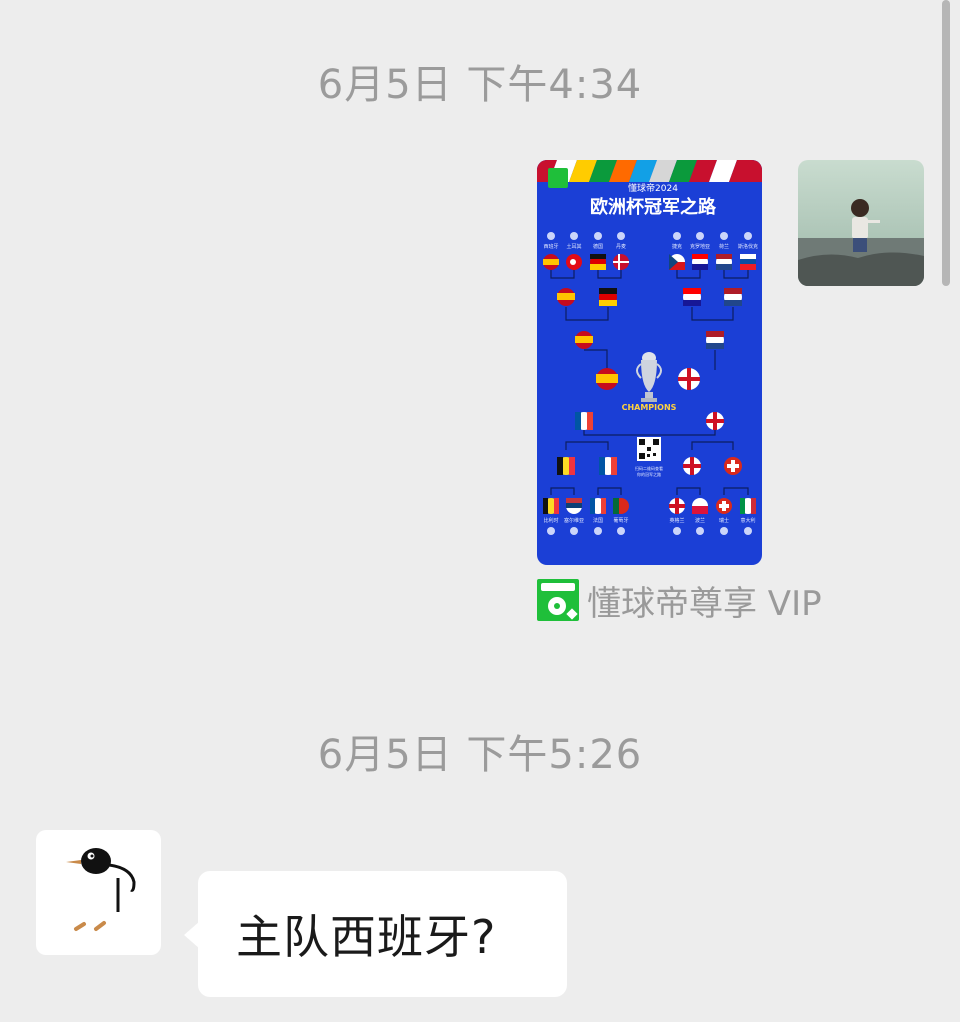 This screenshot has width=960, height=1022. I want to click on flag-stripes, so click(649, 171).